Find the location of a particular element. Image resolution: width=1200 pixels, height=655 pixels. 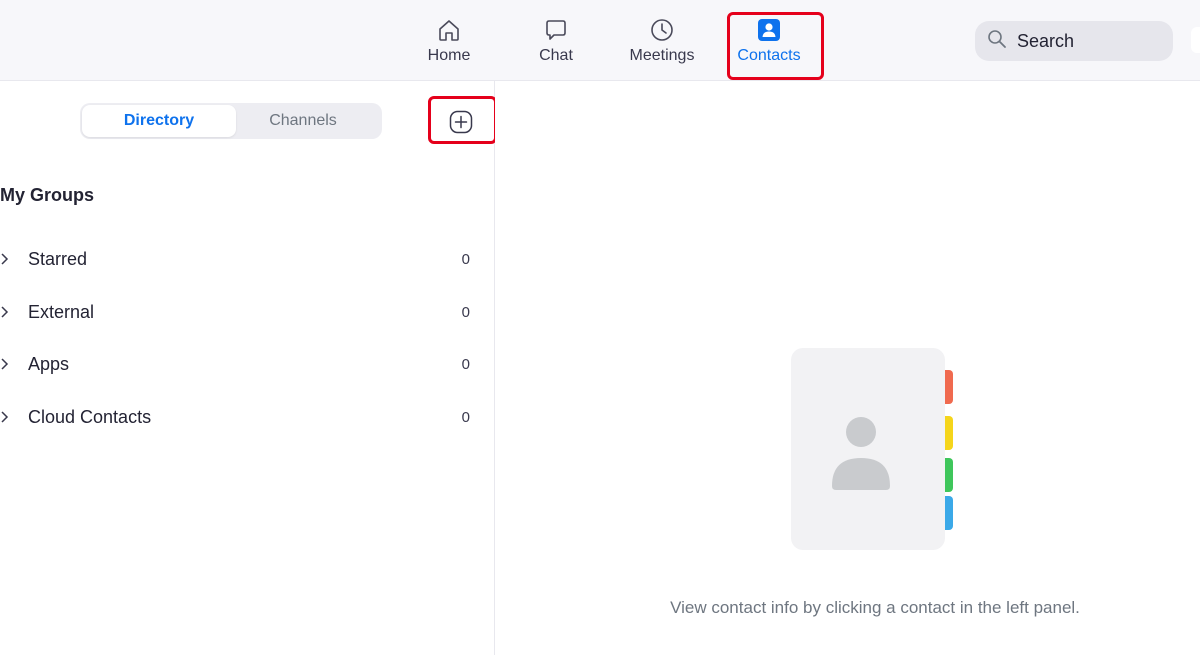

my-groups-heading: My Groups is located at coordinates (47, 195).